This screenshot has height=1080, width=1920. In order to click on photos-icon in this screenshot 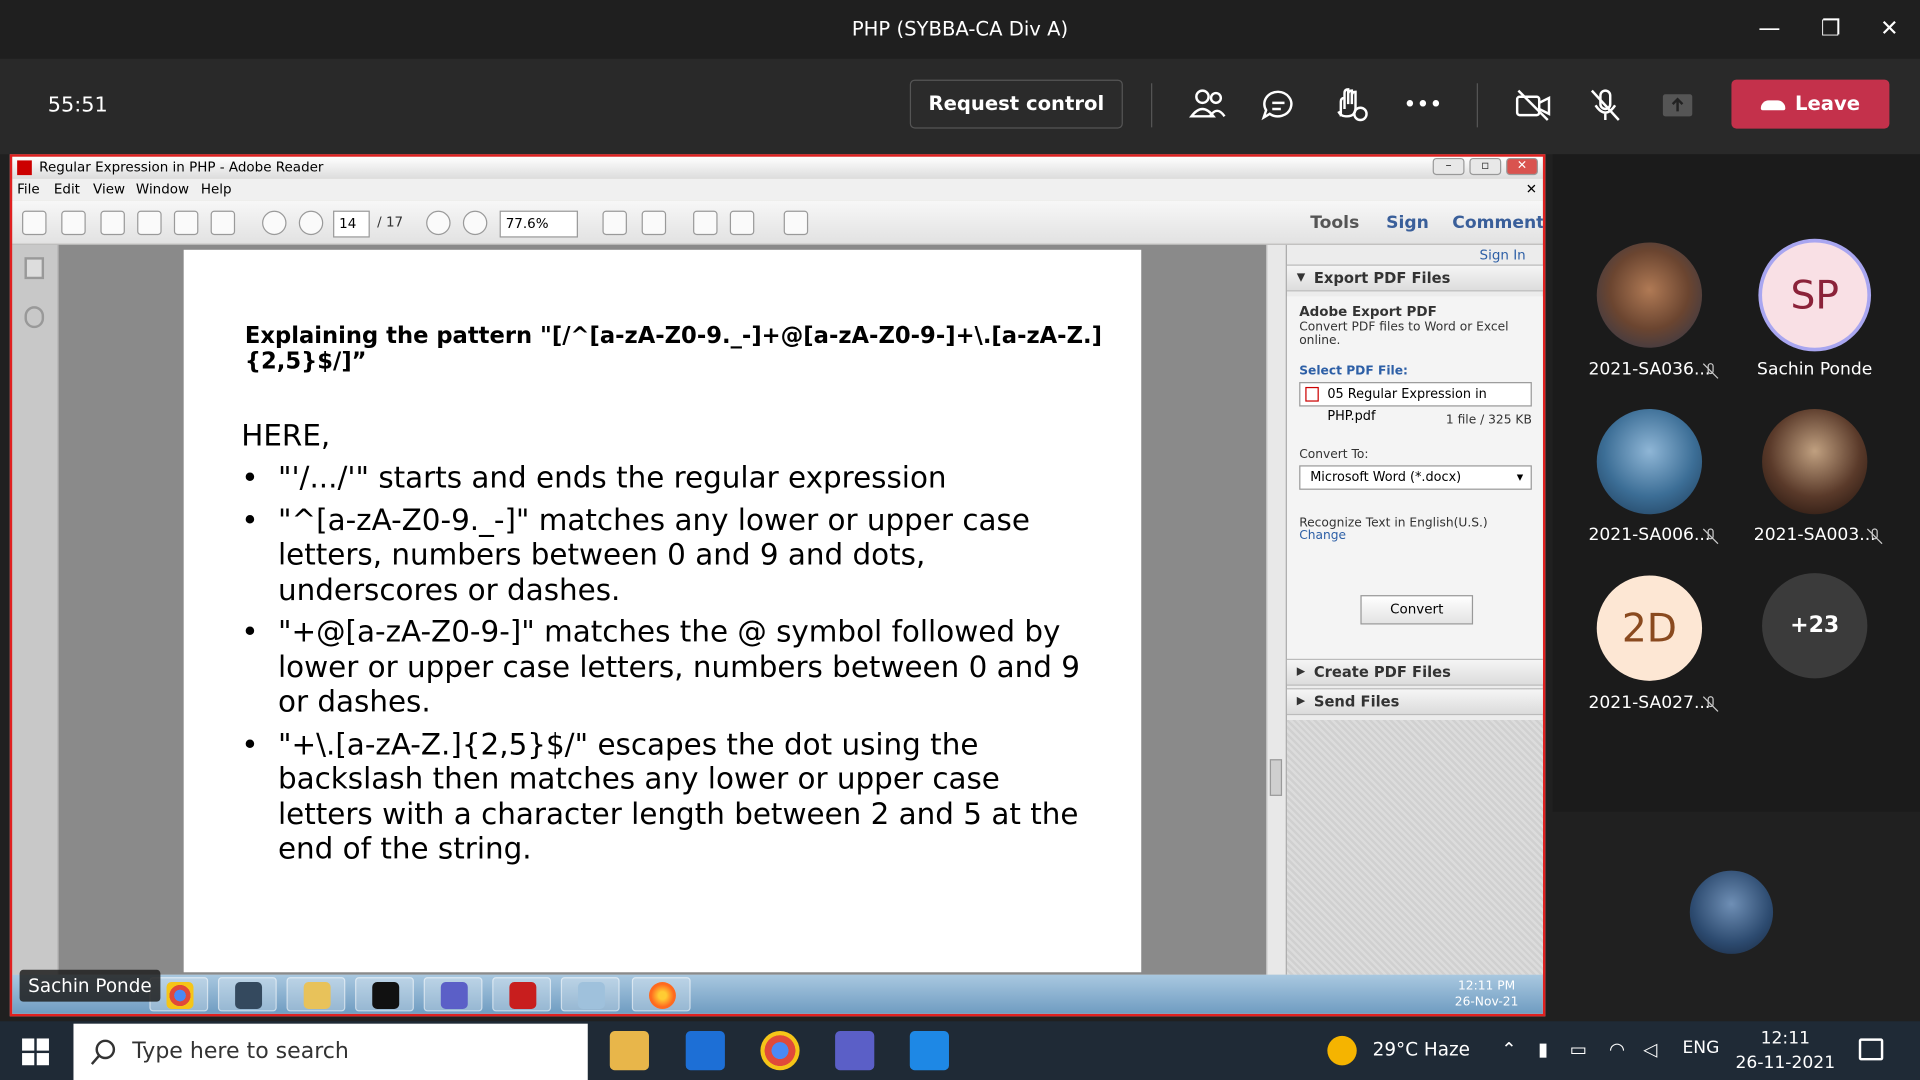, I will do `click(929, 1051)`.